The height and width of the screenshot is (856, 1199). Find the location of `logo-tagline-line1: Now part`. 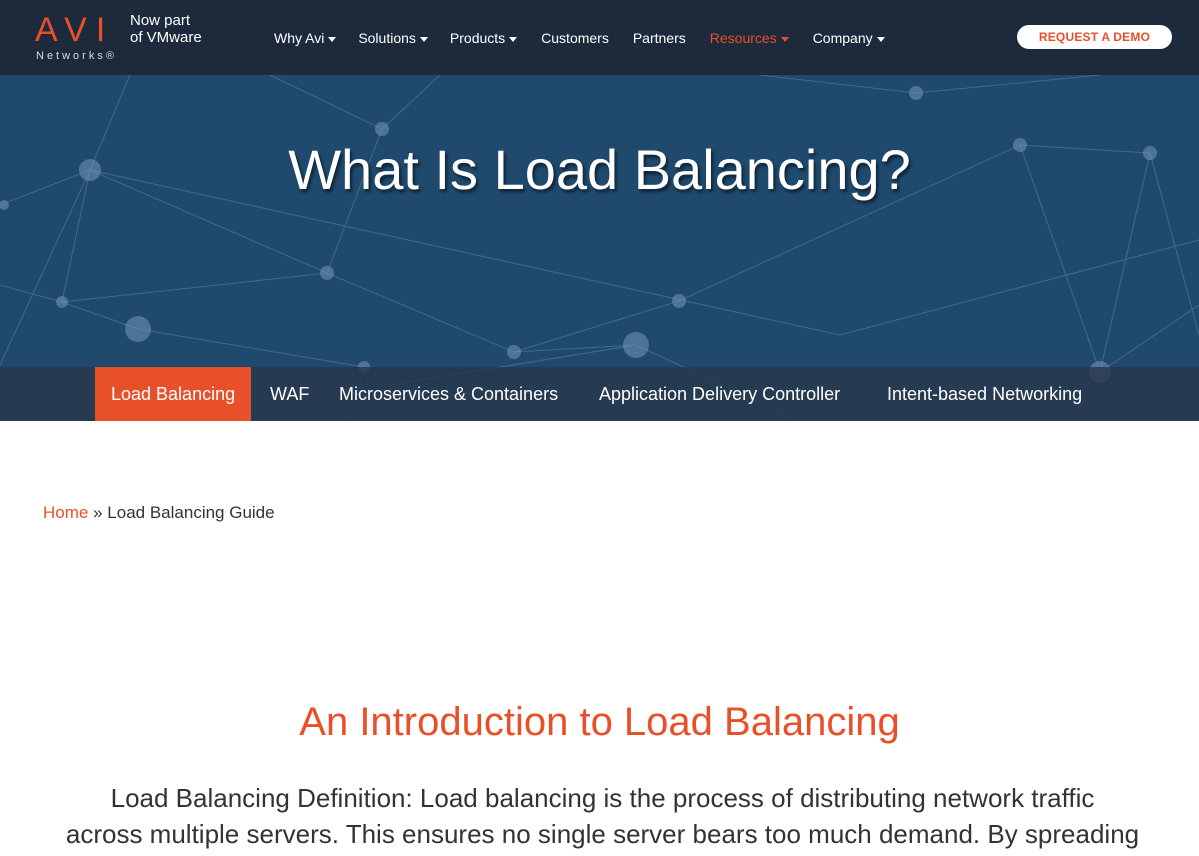

logo-tagline-line1: Now part is located at coordinates (160, 20).